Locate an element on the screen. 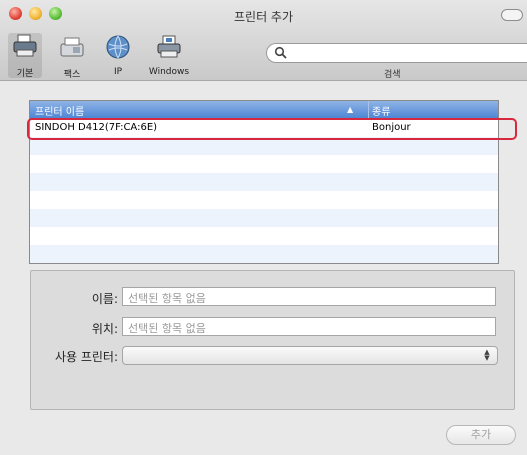 This screenshot has width=527, height=455. name-field: 선택된 항목 없음 is located at coordinates (309, 296).